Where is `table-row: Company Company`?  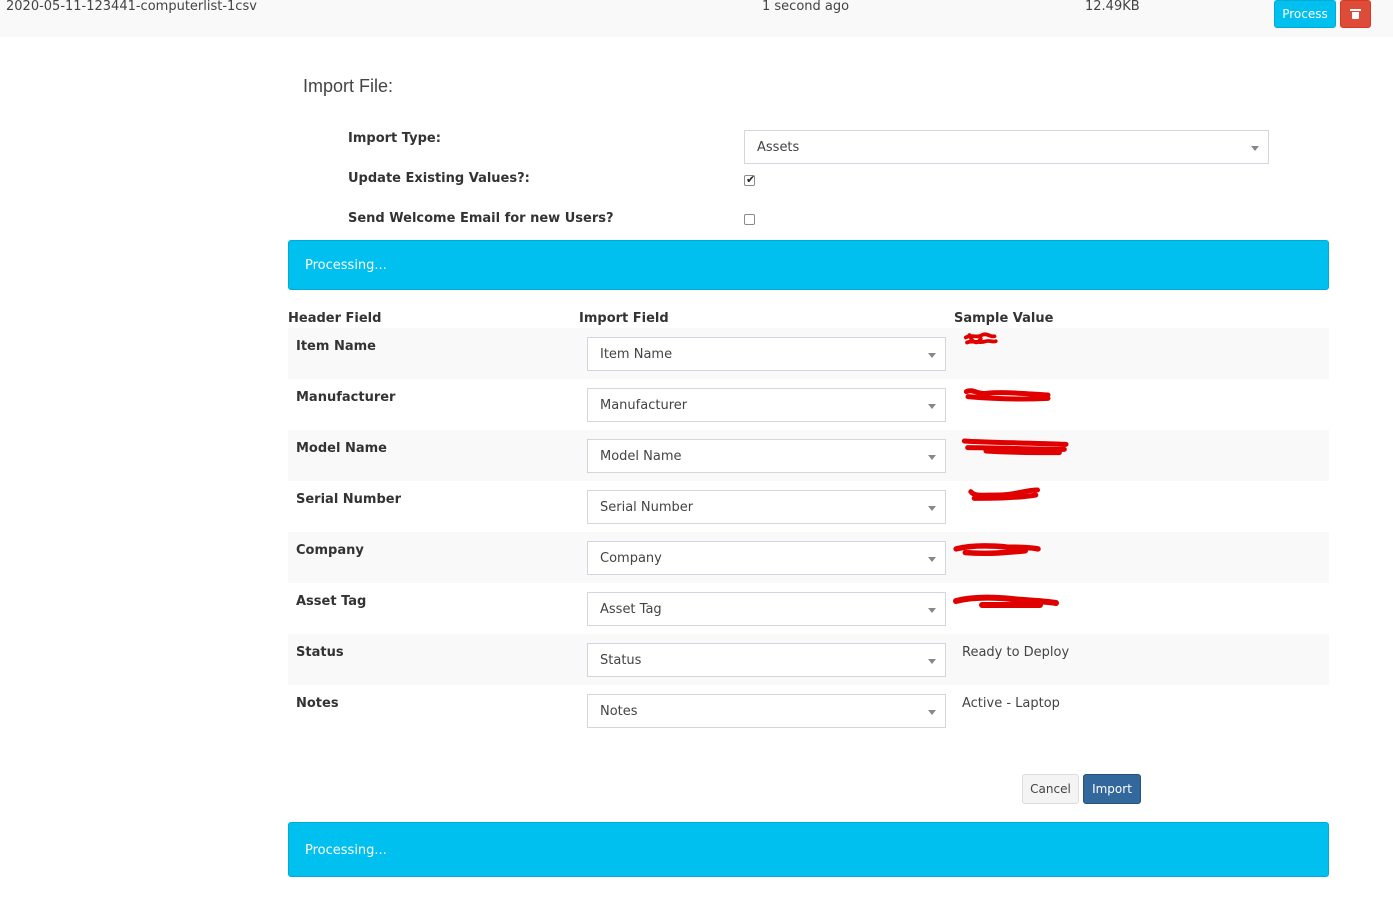
table-row: Company Company is located at coordinates (808, 557).